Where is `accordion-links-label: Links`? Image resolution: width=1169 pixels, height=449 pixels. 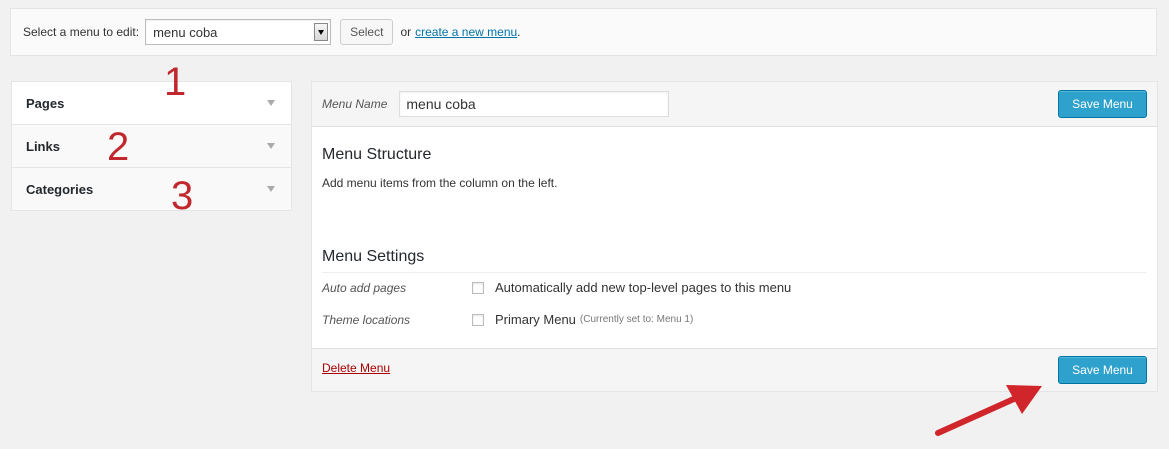
accordion-links-label: Links is located at coordinates (43, 146).